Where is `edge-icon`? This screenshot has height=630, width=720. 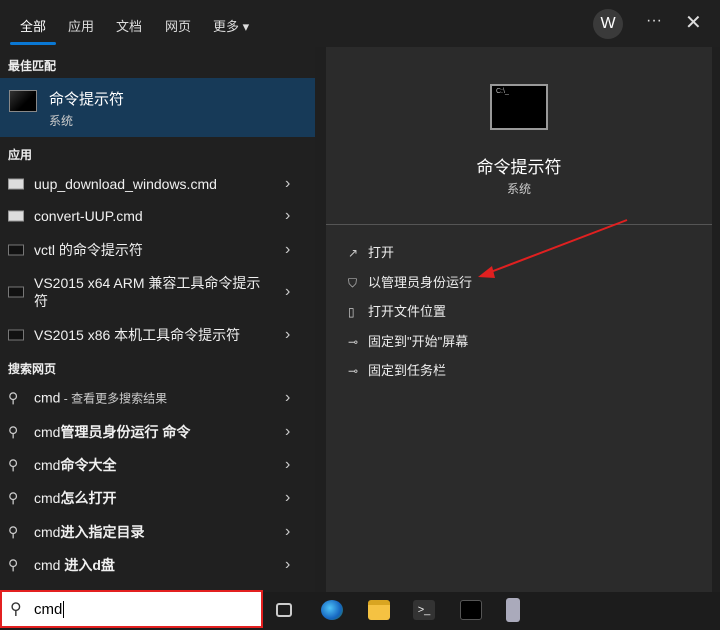
edge-icon is located at coordinates (332, 610).